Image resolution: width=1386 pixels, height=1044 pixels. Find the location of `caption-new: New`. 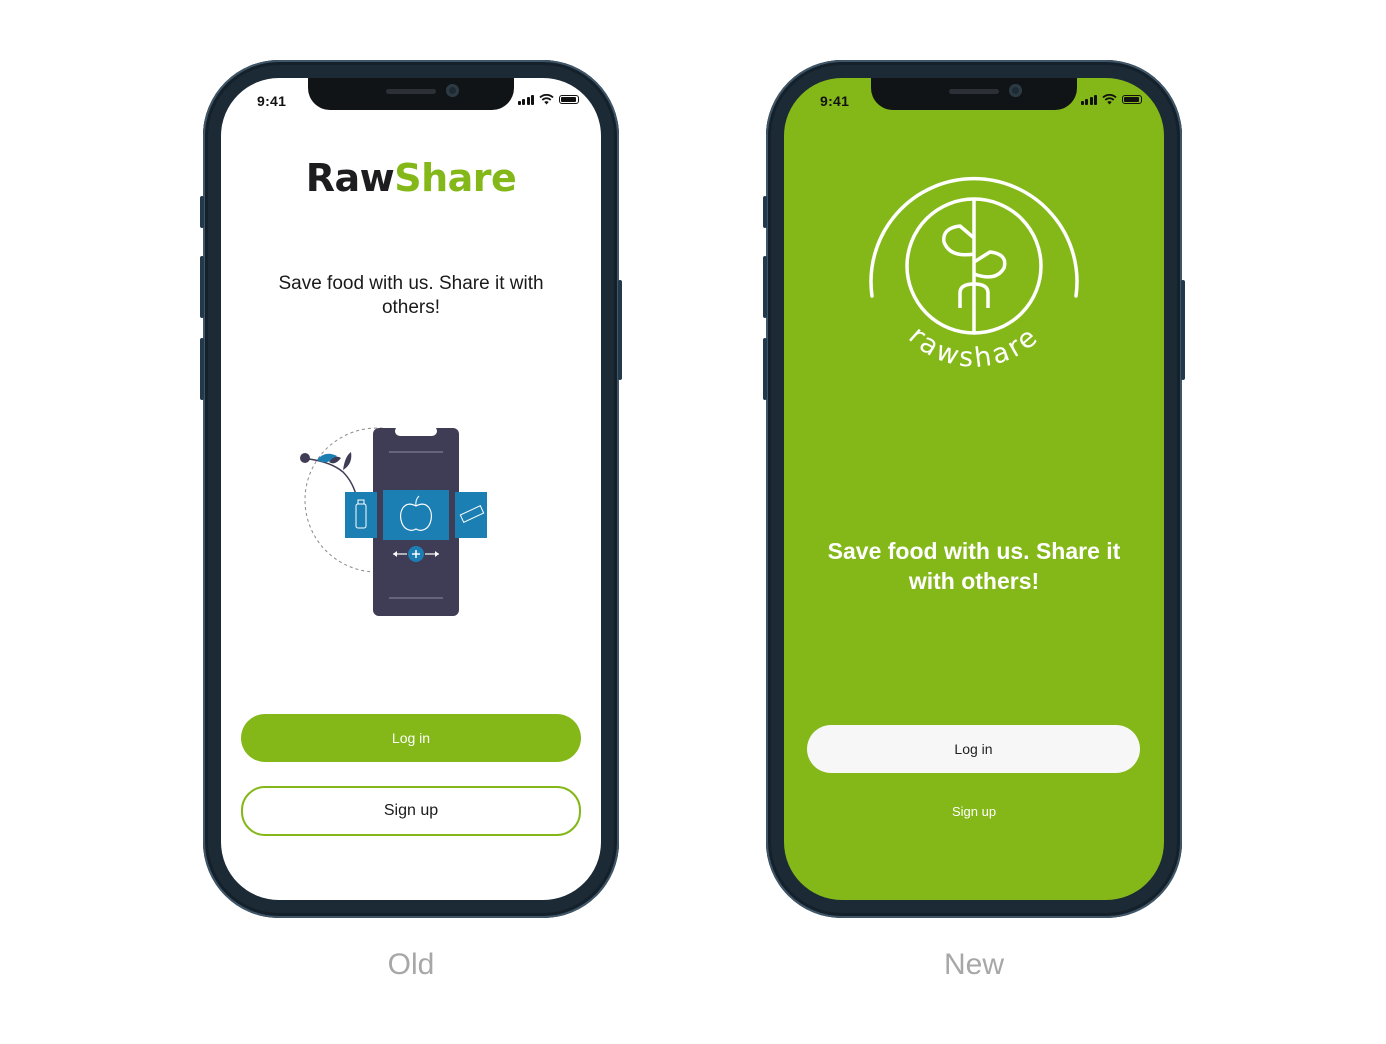

caption-new: New is located at coordinates (973, 964).